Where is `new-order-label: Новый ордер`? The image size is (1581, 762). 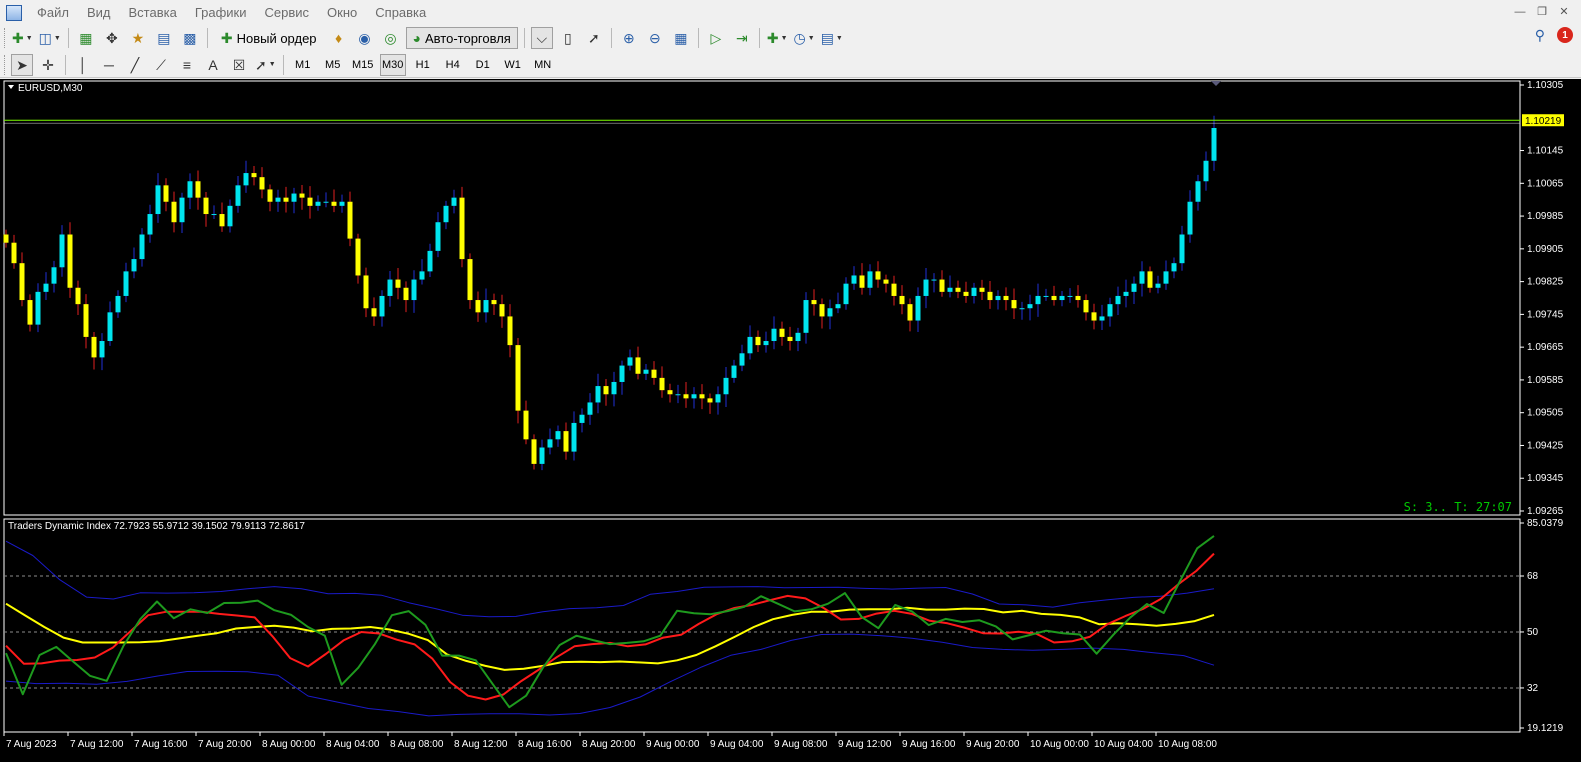
new-order-label: Новый ордер is located at coordinates (276, 38).